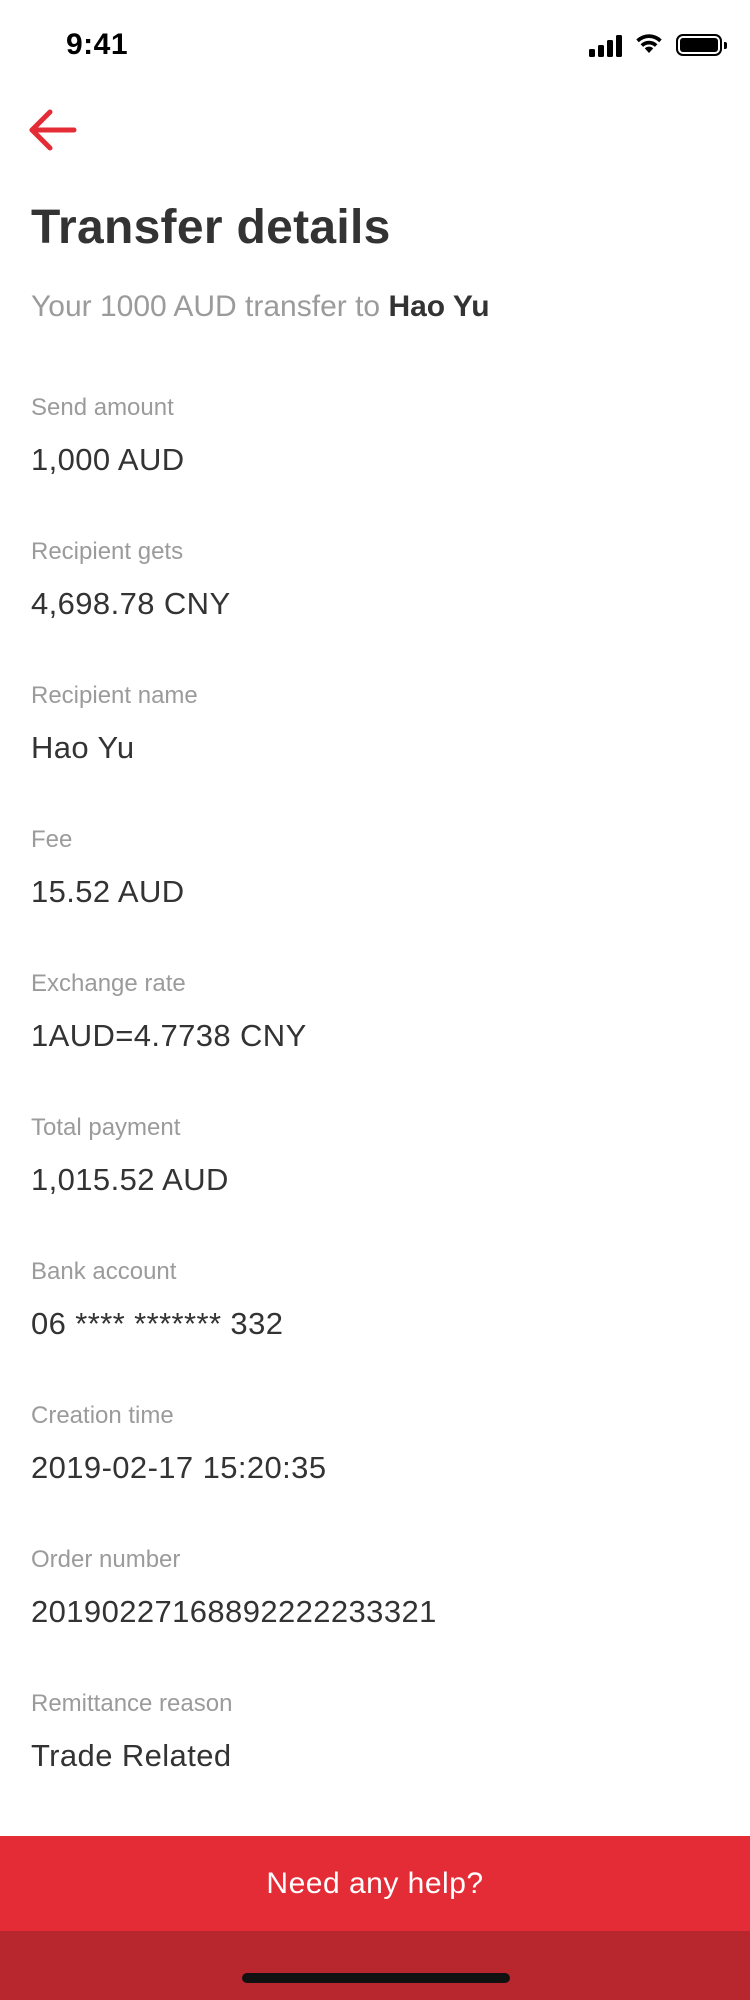 This screenshot has width=750, height=2000. I want to click on detail-label: Exchange rate, so click(108, 983).